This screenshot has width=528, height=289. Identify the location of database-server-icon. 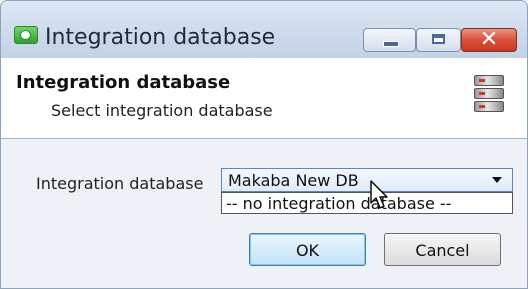
(489, 94).